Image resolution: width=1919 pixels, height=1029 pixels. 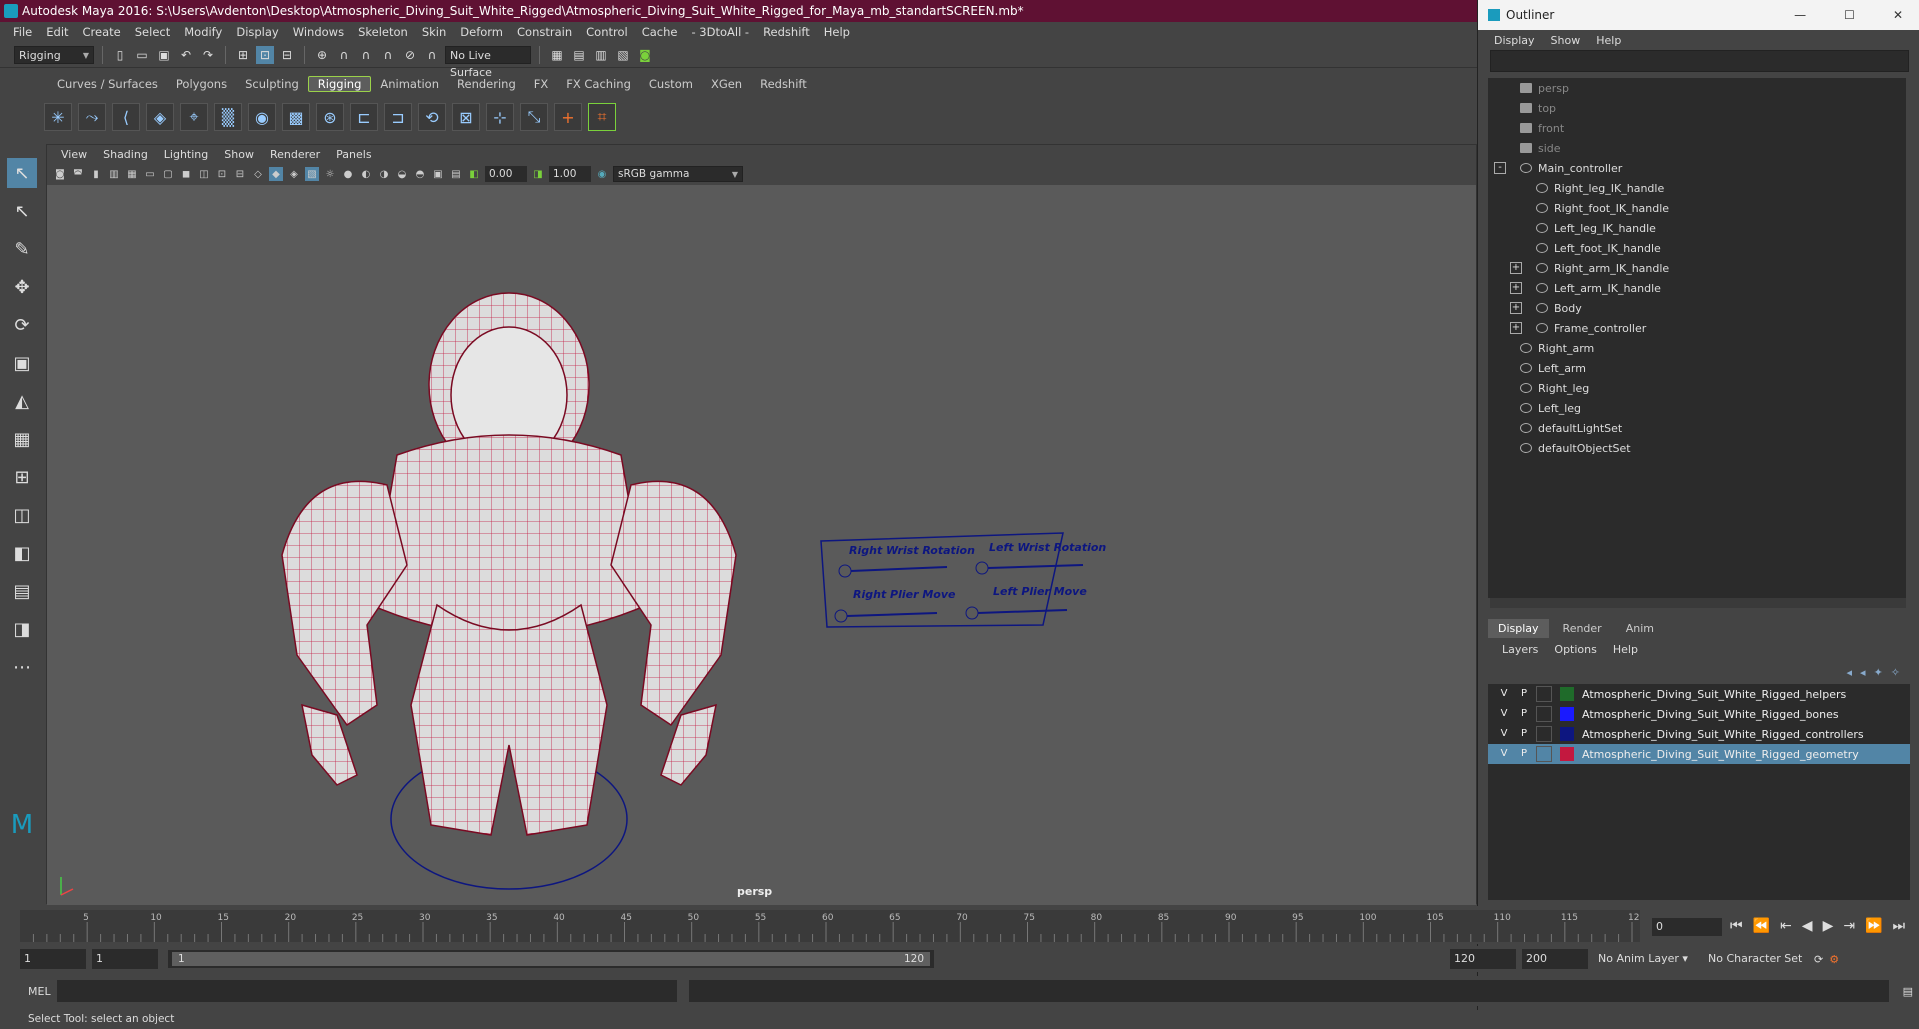 What do you see at coordinates (1524, 714) in the screenshot?
I see `layer-playback-toggle: P` at bounding box center [1524, 714].